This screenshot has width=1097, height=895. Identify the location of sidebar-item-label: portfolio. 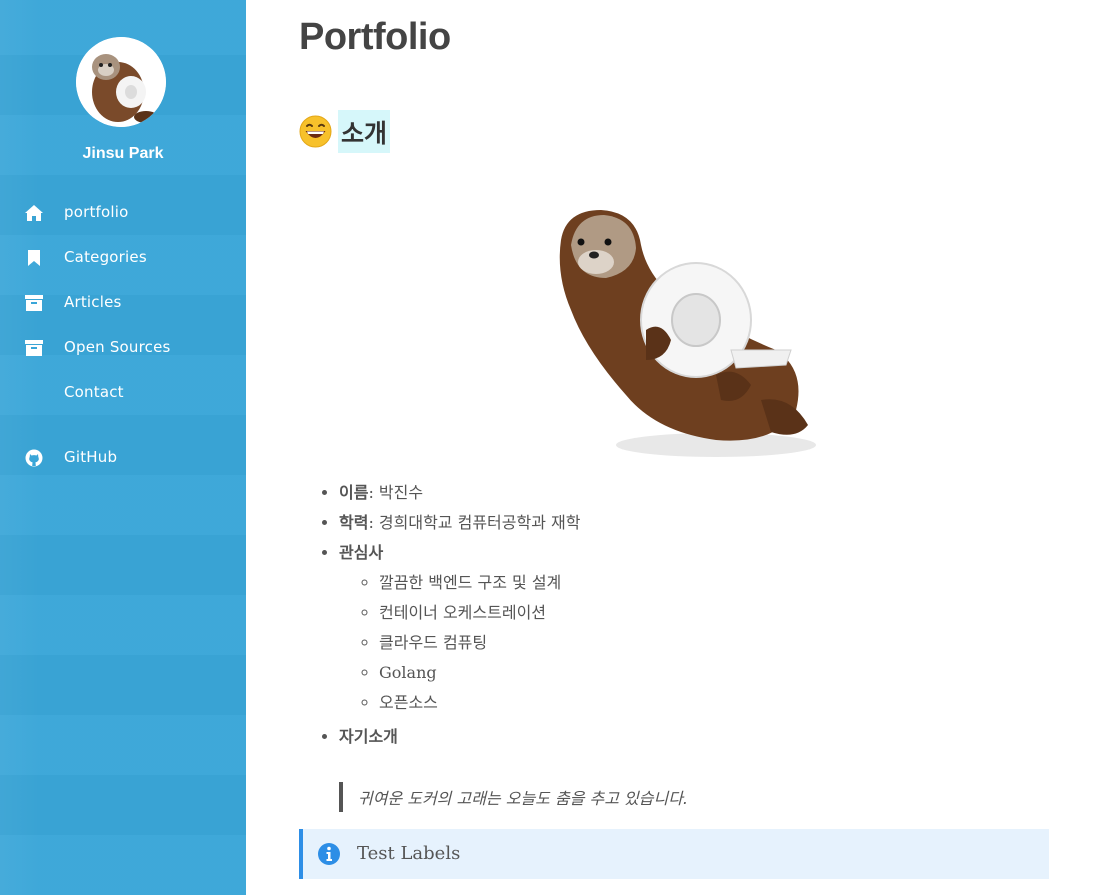
(96, 212).